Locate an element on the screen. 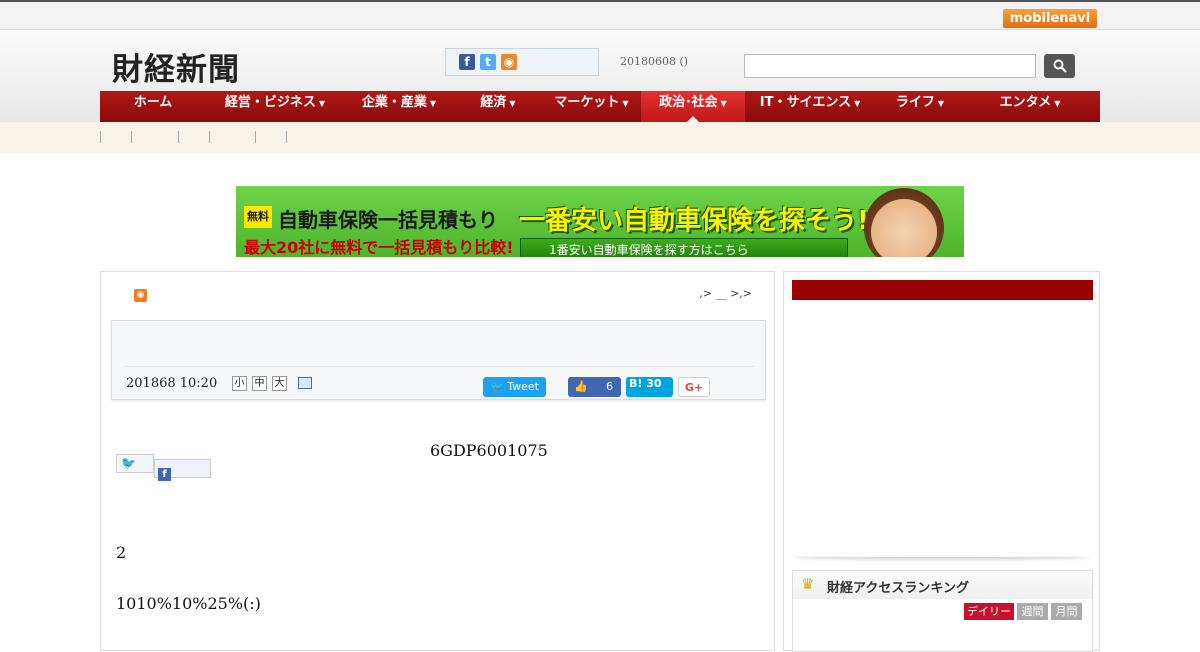 This screenshot has width=1200, height=652. ad-cta-button: 1番安い自動車保険を探す方はこちら is located at coordinates (684, 247).